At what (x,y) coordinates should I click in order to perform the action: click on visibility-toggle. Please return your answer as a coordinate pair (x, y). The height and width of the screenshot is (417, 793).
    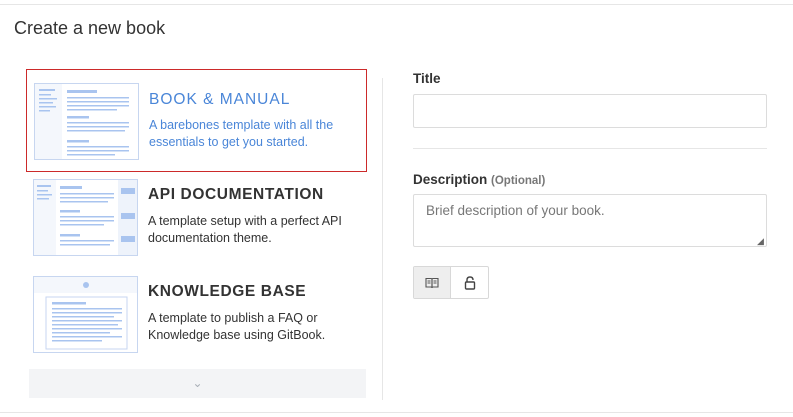
    Looking at the image, I should click on (451, 282).